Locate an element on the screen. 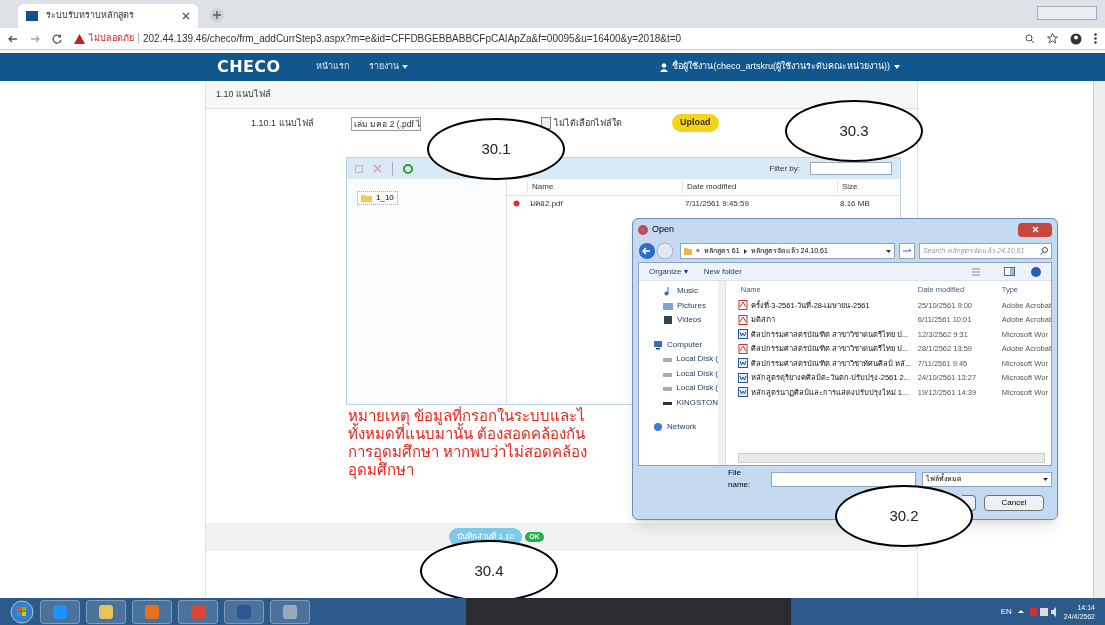 Image resolution: width=1105 pixels, height=625 pixels. nav-link: หน้าแรก is located at coordinates (333, 67).